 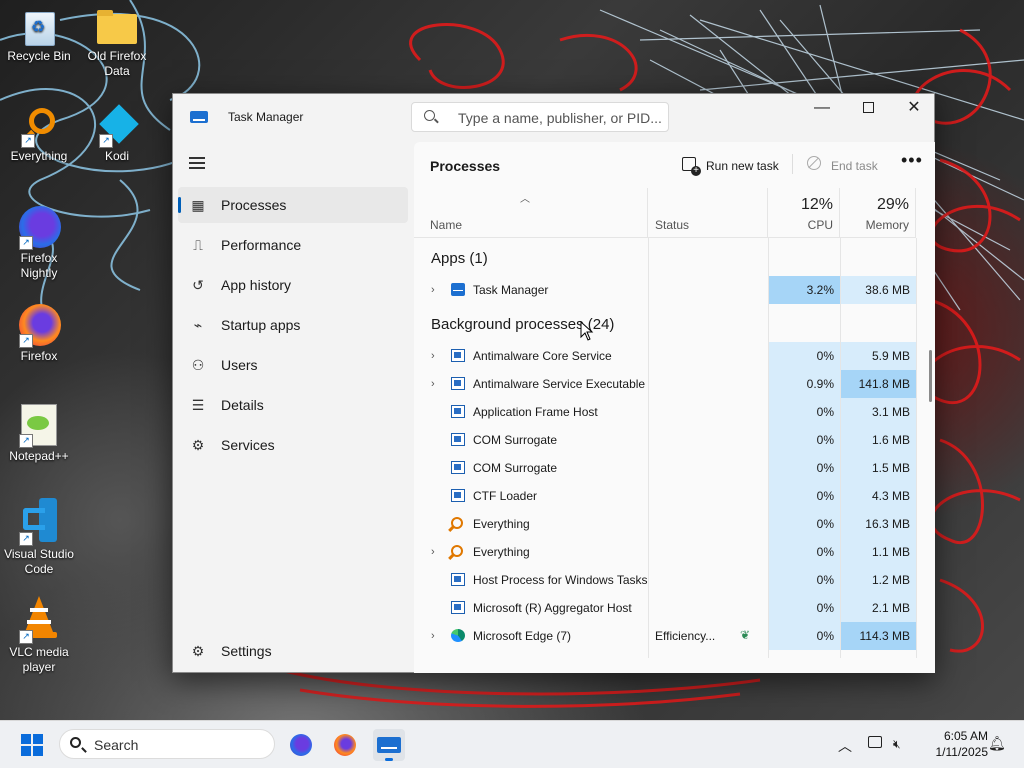 What do you see at coordinates (39, 356) in the screenshot?
I see `desktop-icon-label: Firefox` at bounding box center [39, 356].